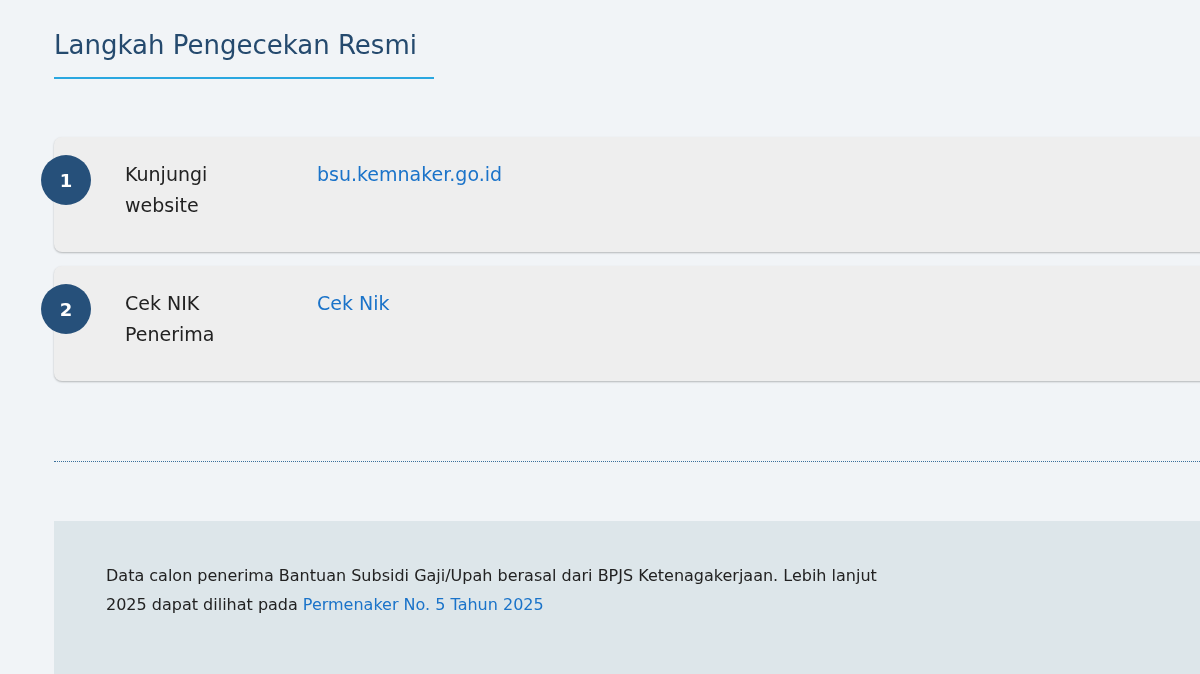 The height and width of the screenshot is (674, 1200). Describe the element at coordinates (66, 180) in the screenshot. I see `step-number: 1` at that location.